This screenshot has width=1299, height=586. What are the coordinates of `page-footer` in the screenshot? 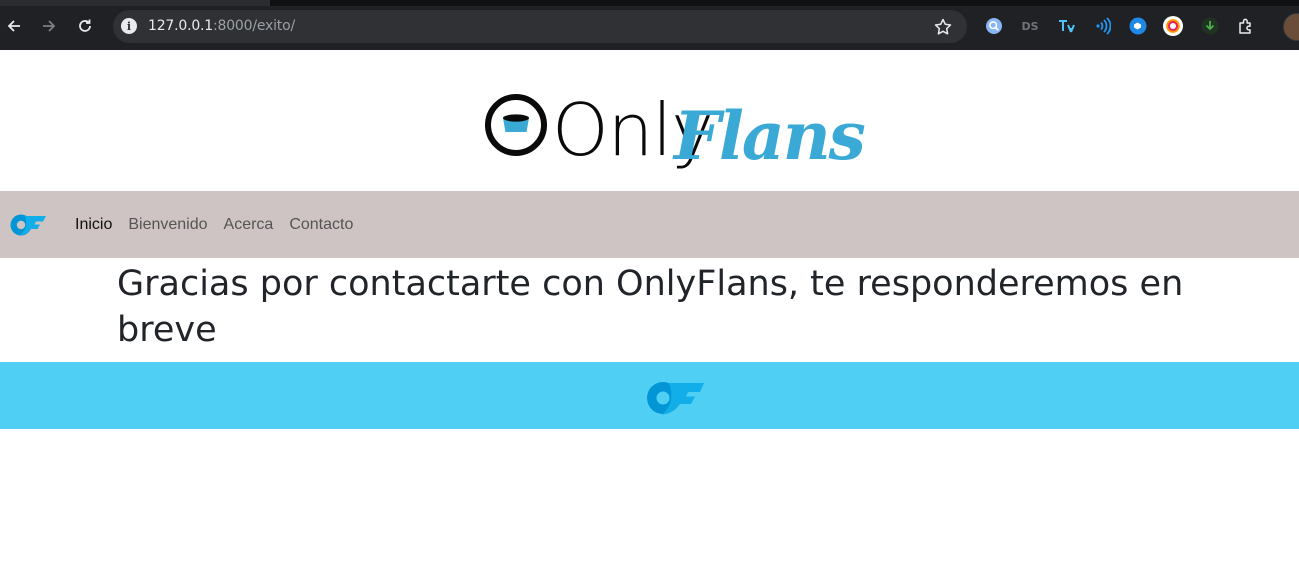 It's located at (649, 395).